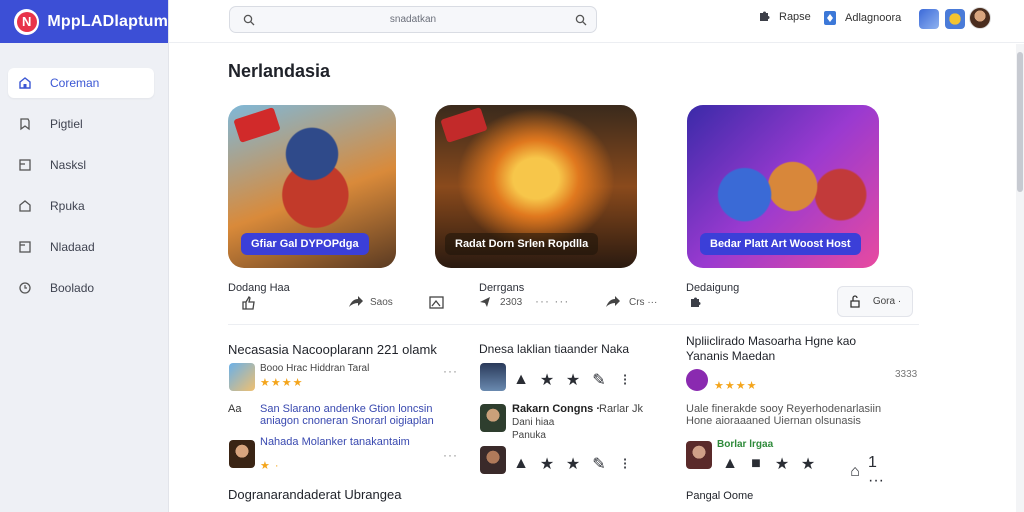 This screenshot has height=512, width=1024. What do you see at coordinates (279, 71) in the screenshot?
I see `page-title: Nerlandasia` at bounding box center [279, 71].